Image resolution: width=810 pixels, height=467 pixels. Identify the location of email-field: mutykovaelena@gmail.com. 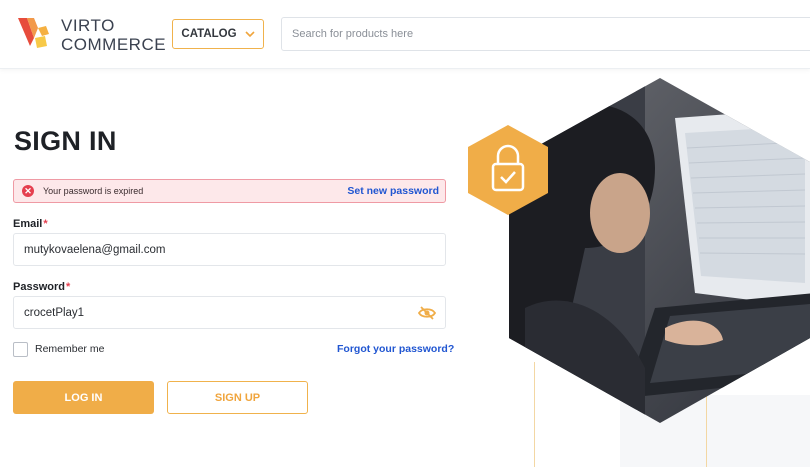
(229, 249).